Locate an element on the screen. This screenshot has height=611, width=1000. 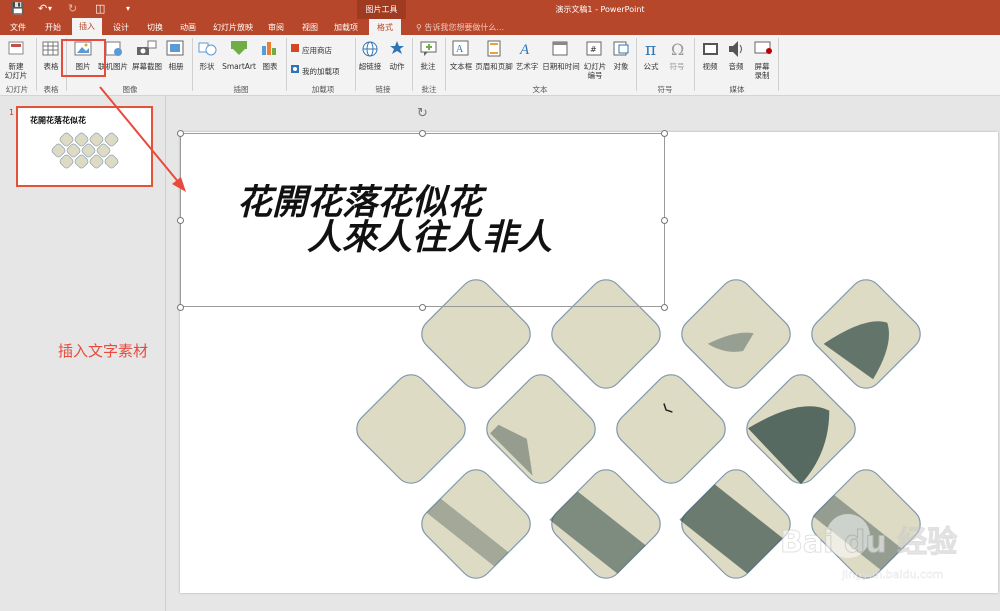
store-icon is located at coordinates (295, 48).